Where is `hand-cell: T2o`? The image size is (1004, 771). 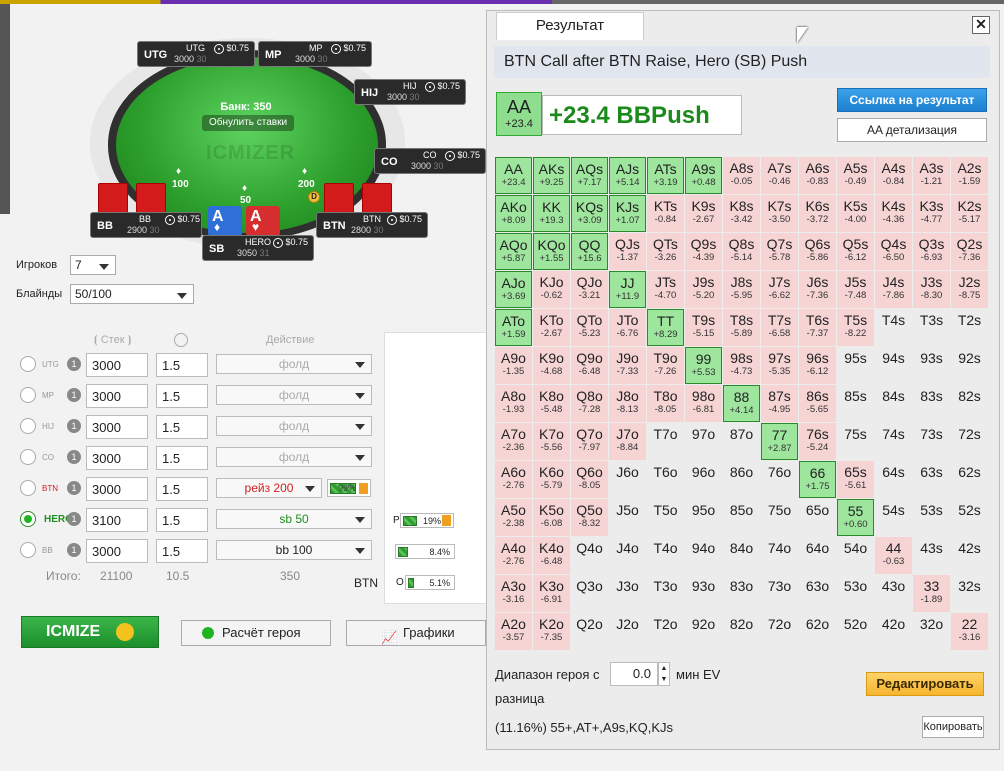 hand-cell: T2o is located at coordinates (665, 631).